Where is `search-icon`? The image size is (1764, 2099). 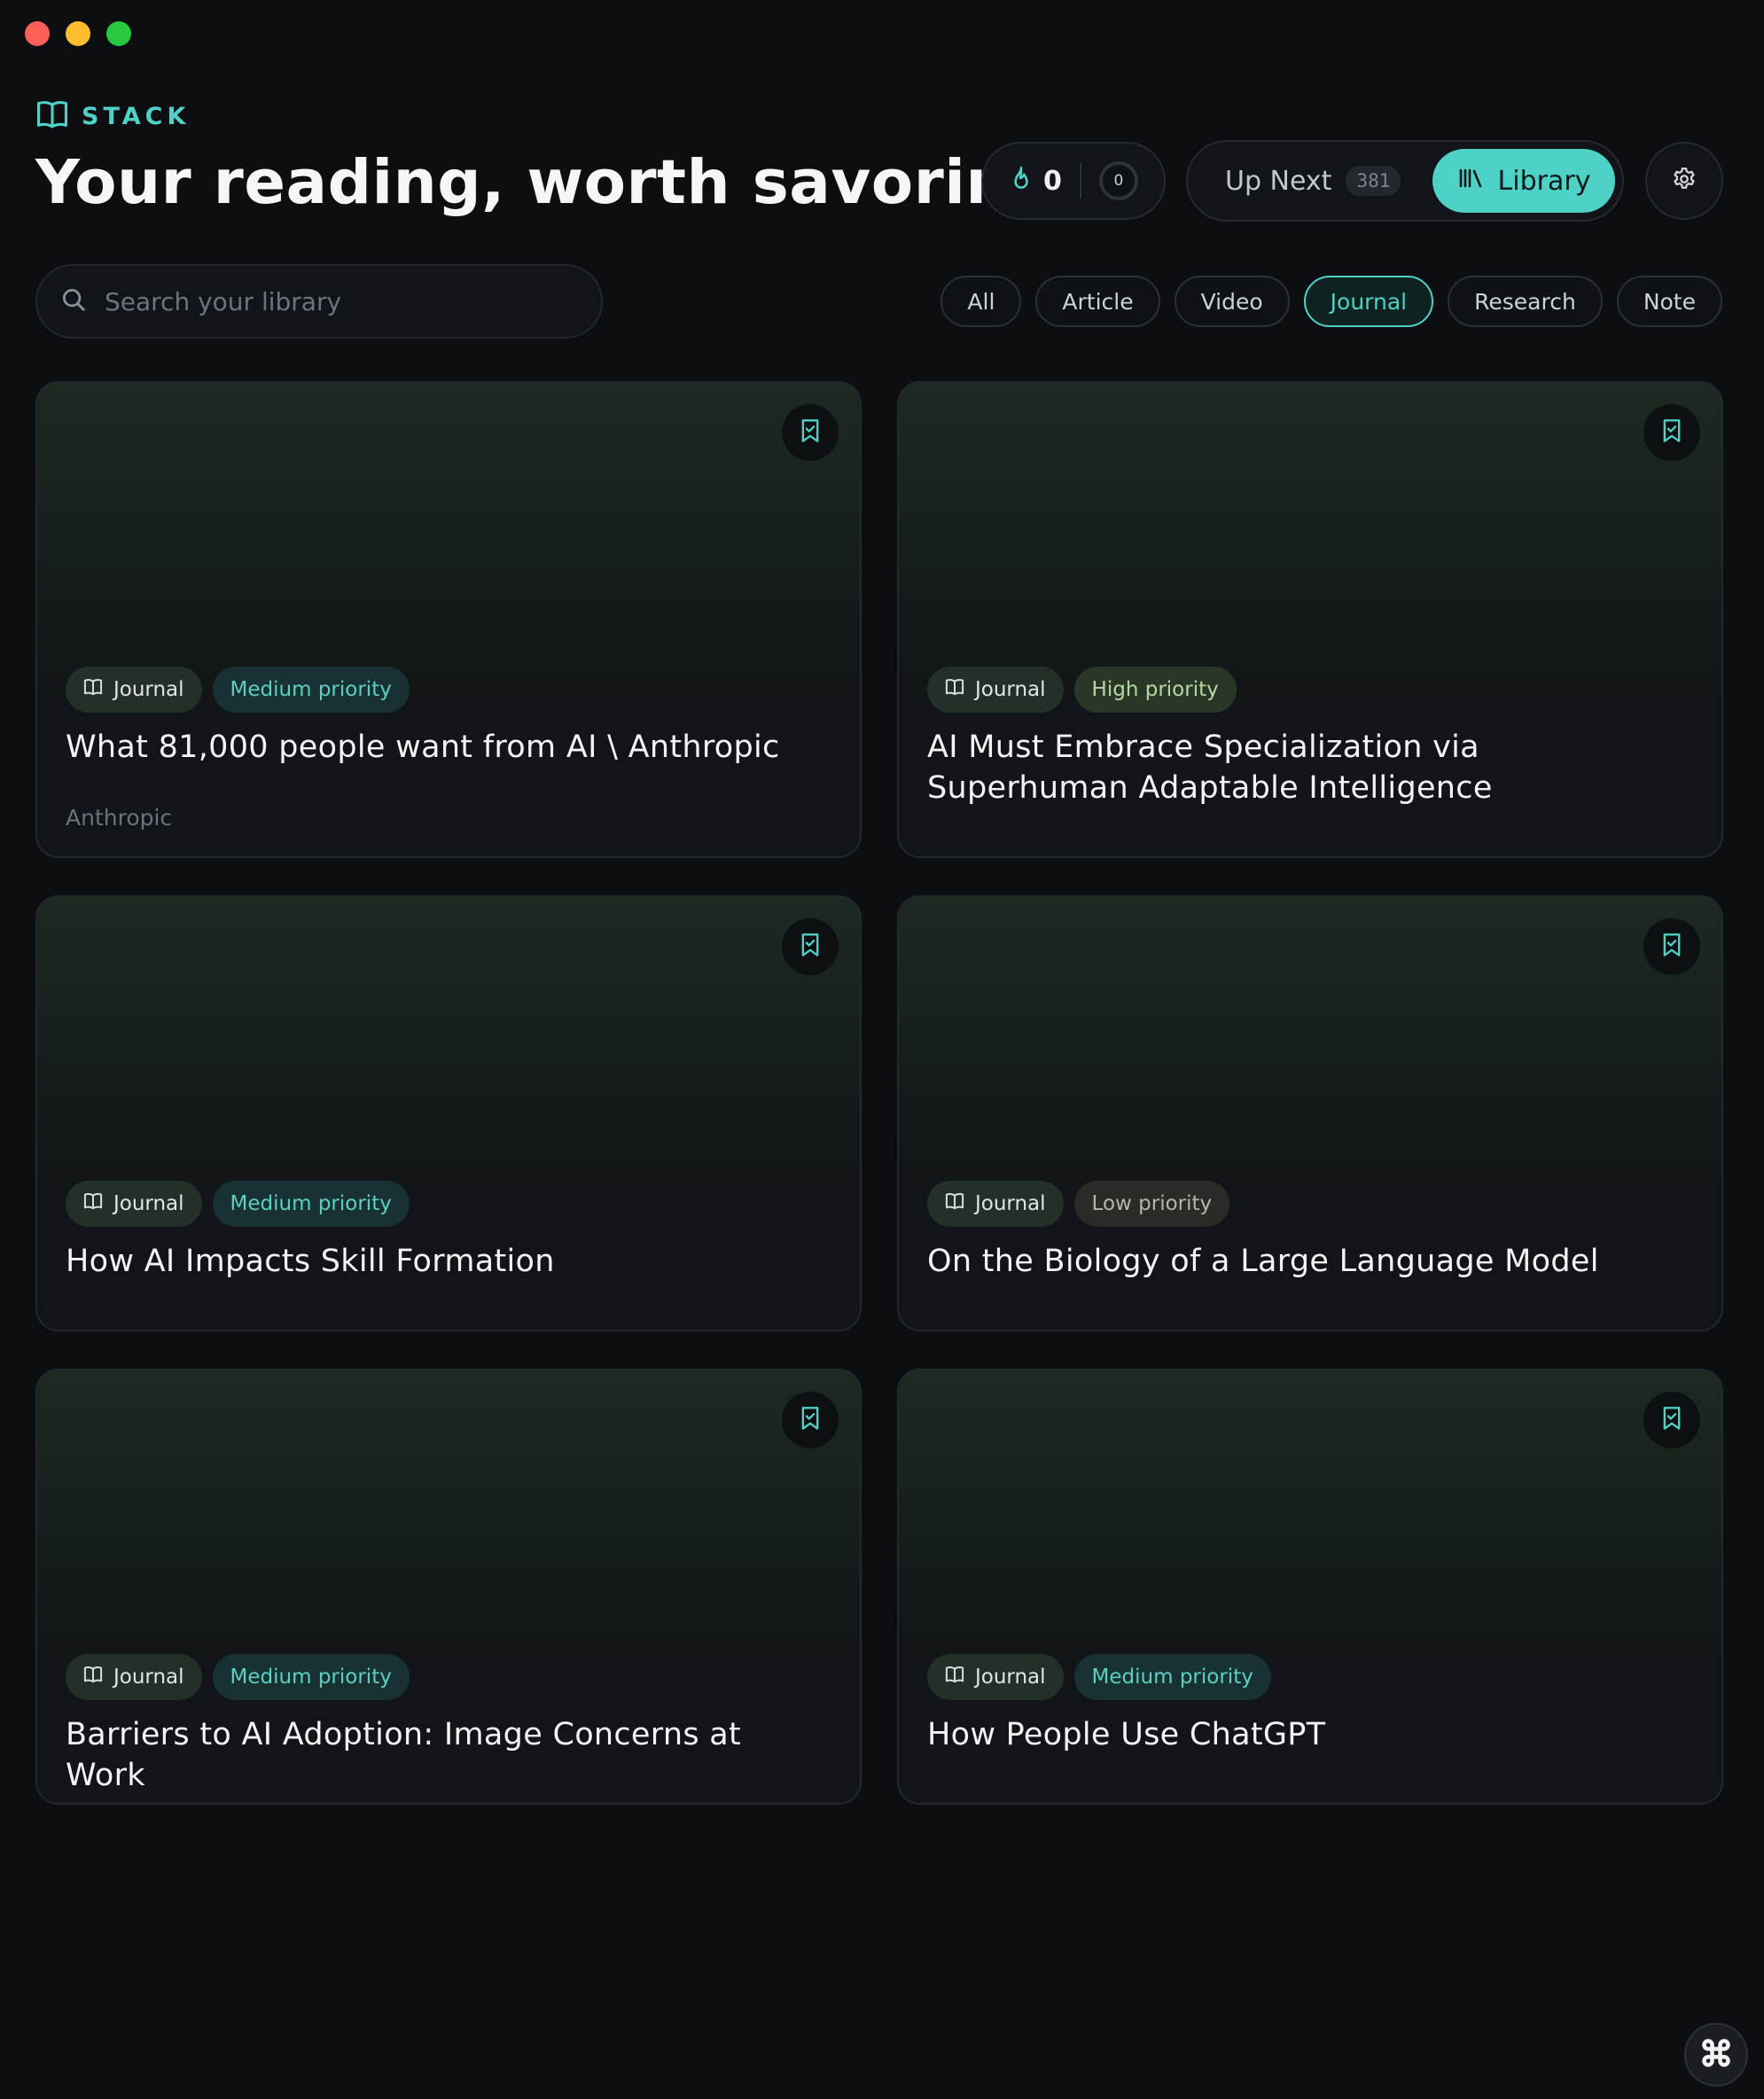
search-icon is located at coordinates (73, 301).